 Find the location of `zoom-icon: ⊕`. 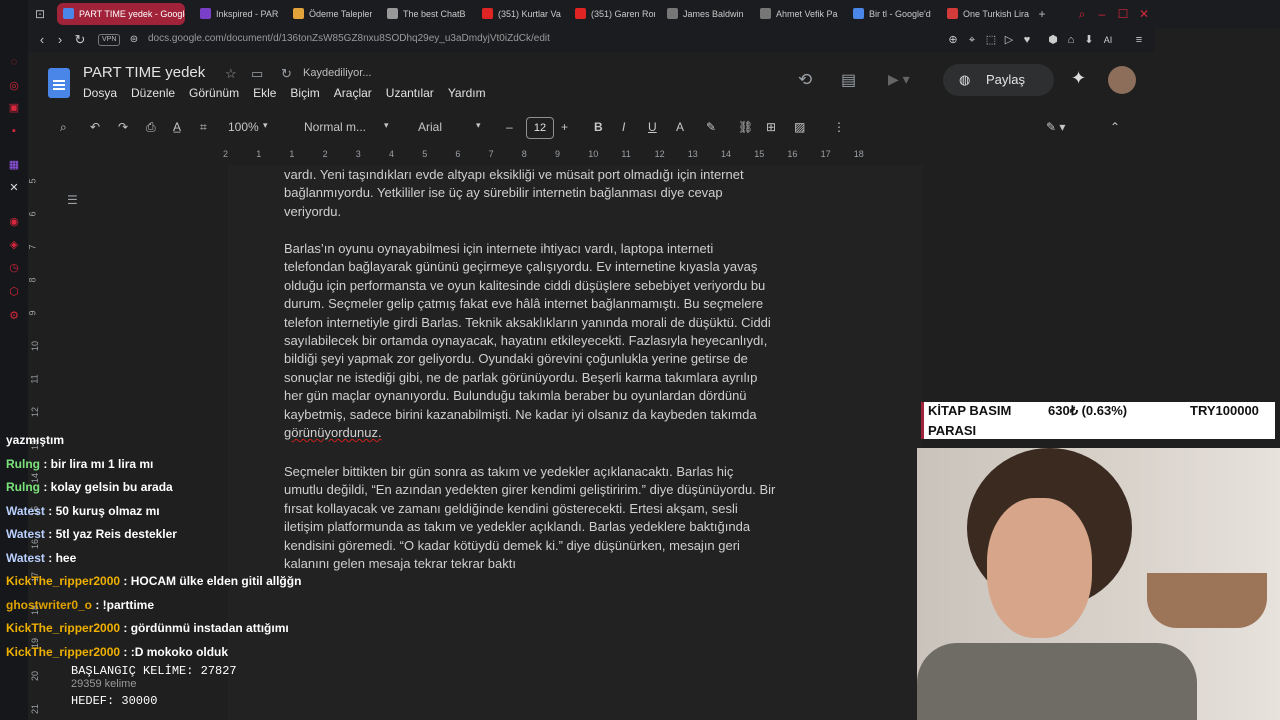

zoom-icon: ⊕ is located at coordinates (953, 40).